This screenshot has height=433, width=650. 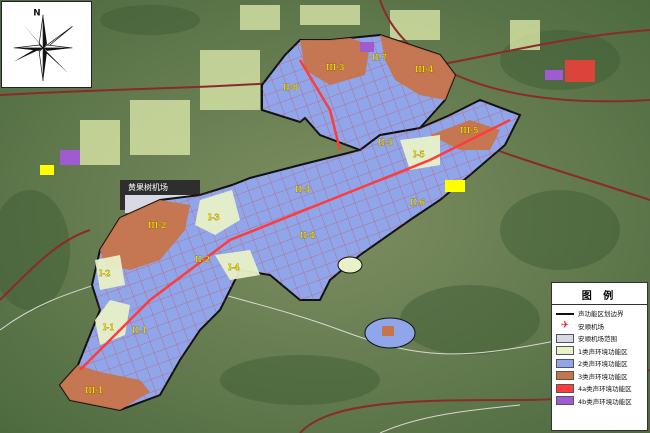 What do you see at coordinates (599, 304) in the screenshot?
I see `legend-divider` at bounding box center [599, 304].